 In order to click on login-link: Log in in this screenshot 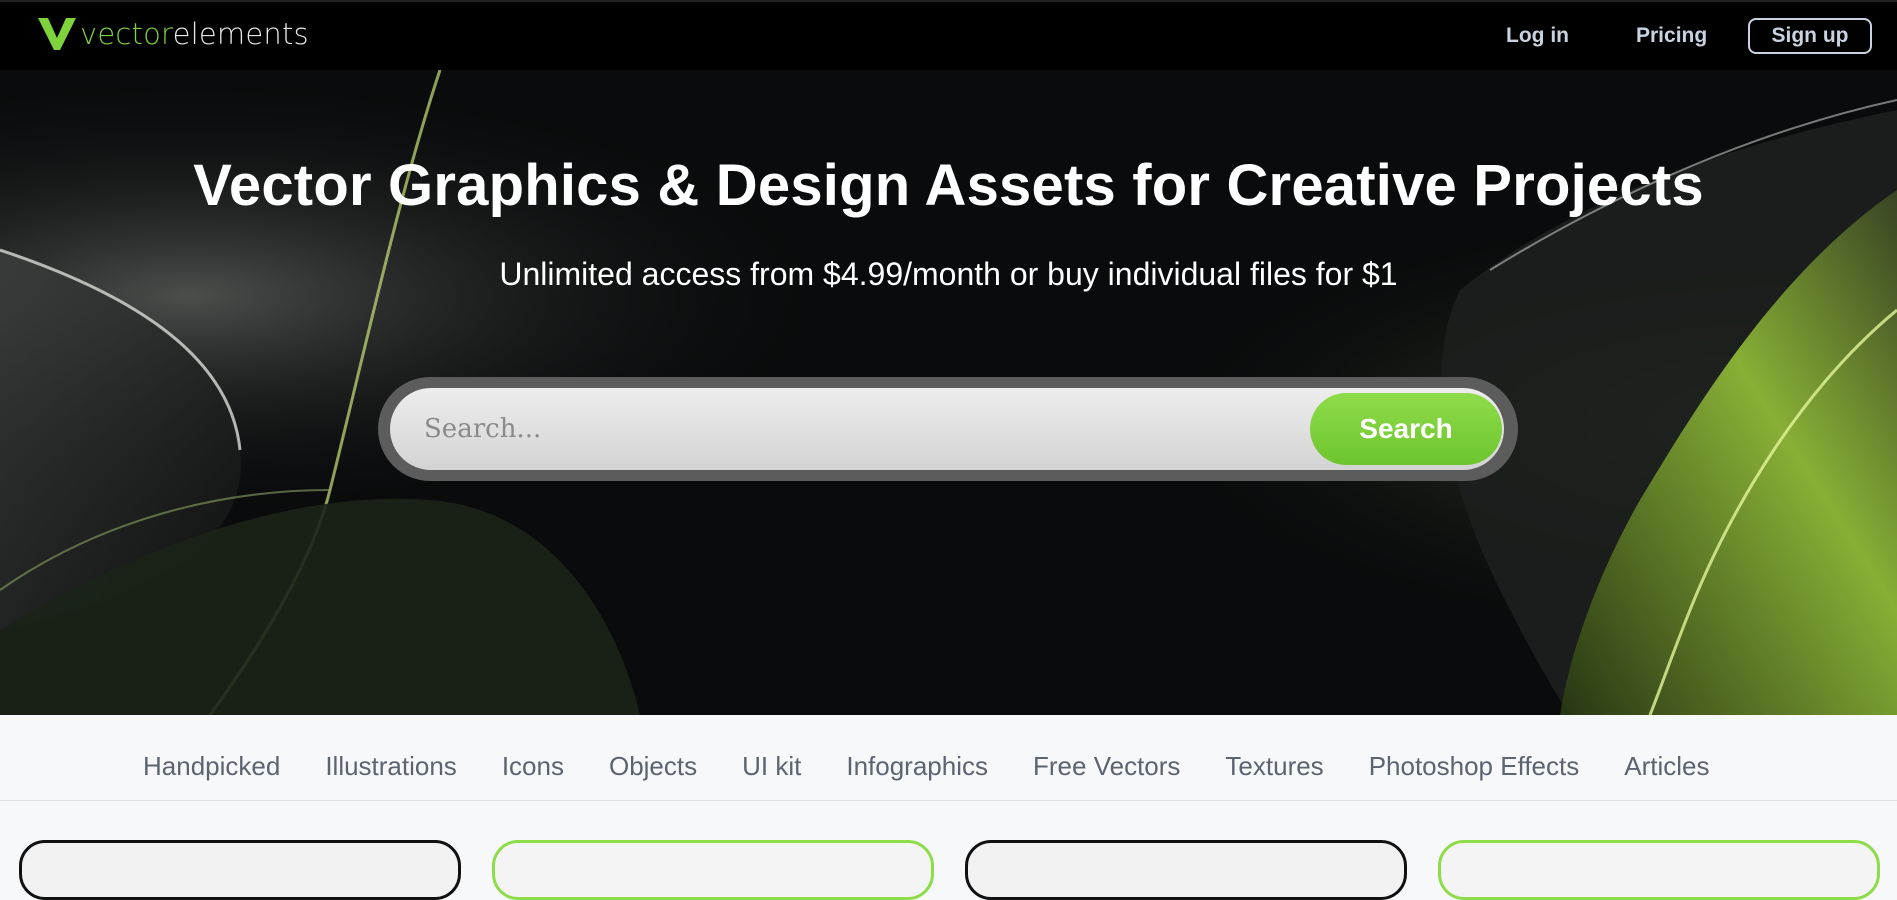, I will do `click(1537, 36)`.